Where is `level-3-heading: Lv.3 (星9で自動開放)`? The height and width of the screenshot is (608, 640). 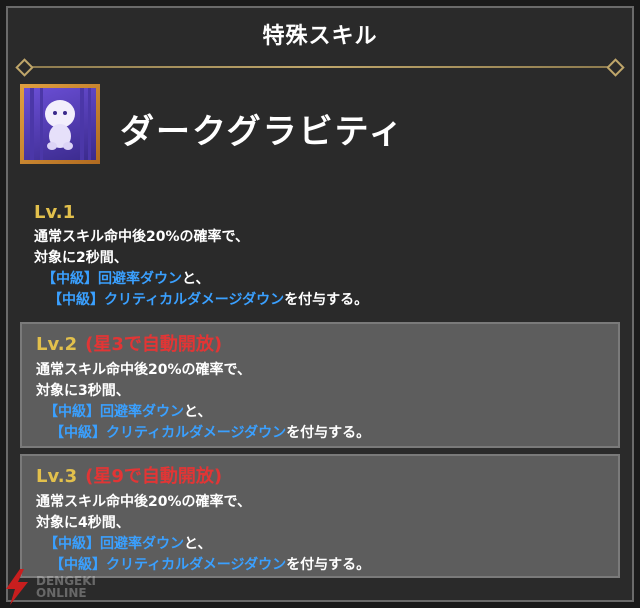 level-3-heading: Lv.3 (星9で自動開放) is located at coordinates (320, 475).